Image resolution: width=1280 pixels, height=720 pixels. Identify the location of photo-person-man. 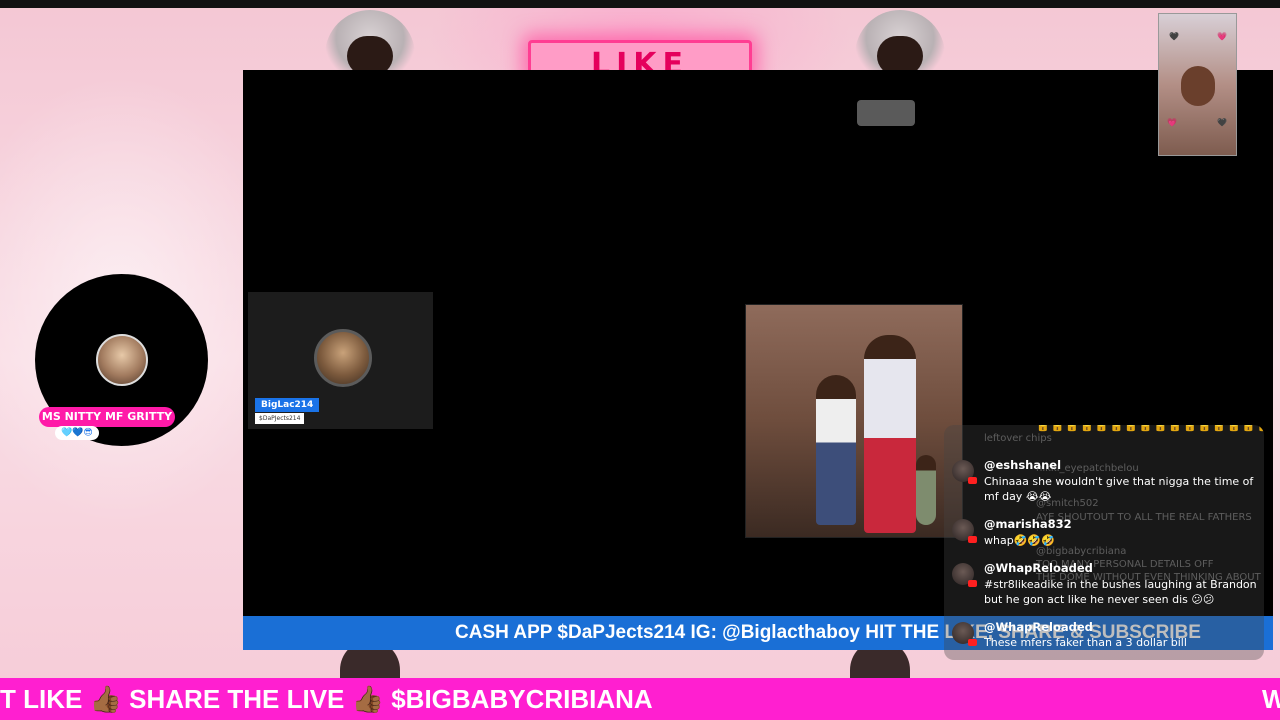
(890, 434).